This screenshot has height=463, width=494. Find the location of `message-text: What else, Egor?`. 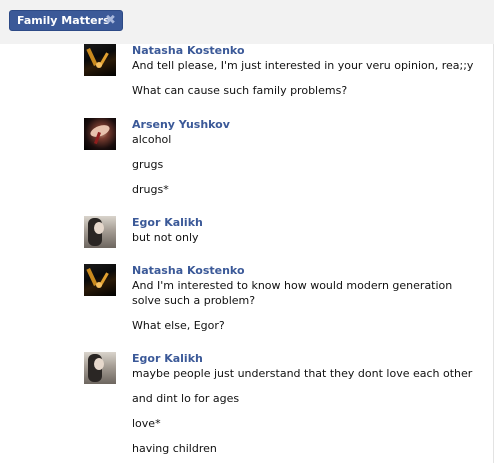

message-text: What else, Egor? is located at coordinates (178, 325).